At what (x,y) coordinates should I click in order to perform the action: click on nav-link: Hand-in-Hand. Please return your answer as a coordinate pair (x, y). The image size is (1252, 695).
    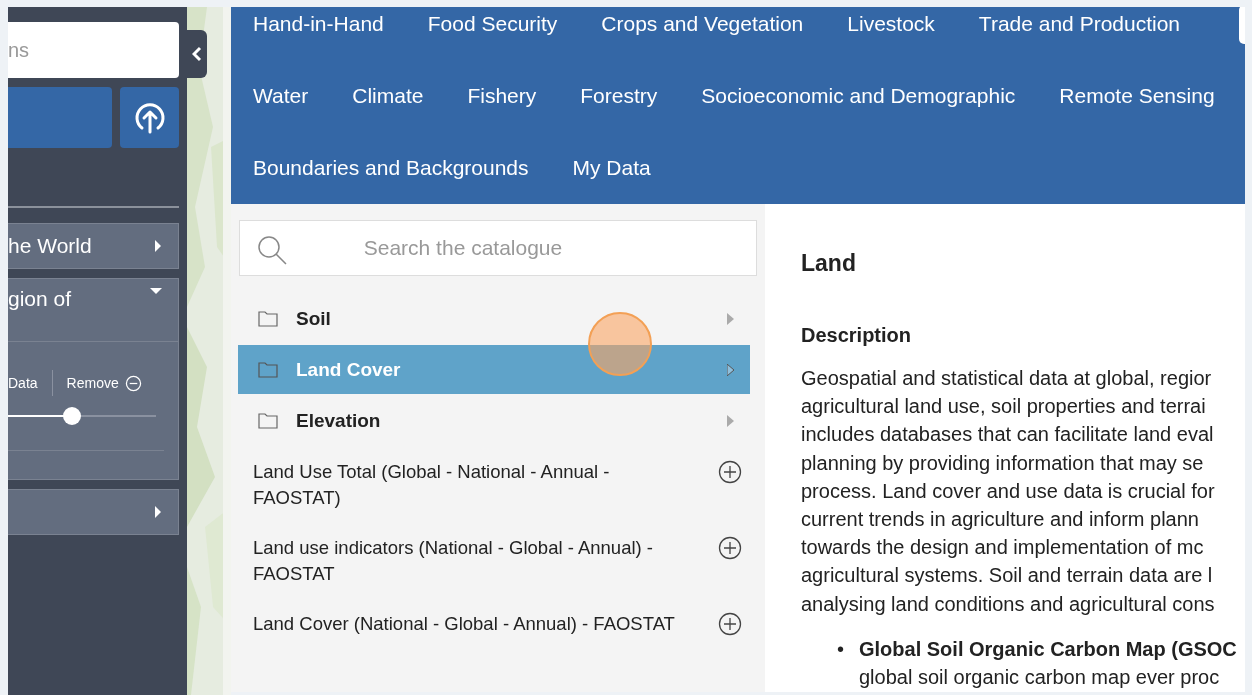
    Looking at the image, I should click on (318, 33).